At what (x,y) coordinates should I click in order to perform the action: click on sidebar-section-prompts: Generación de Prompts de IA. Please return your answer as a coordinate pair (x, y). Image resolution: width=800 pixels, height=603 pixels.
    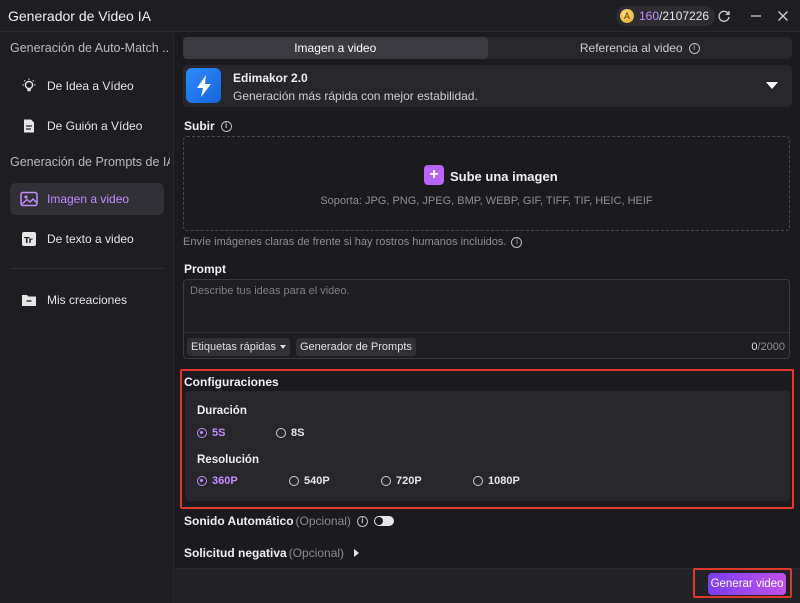
    Looking at the image, I should click on (90, 162).